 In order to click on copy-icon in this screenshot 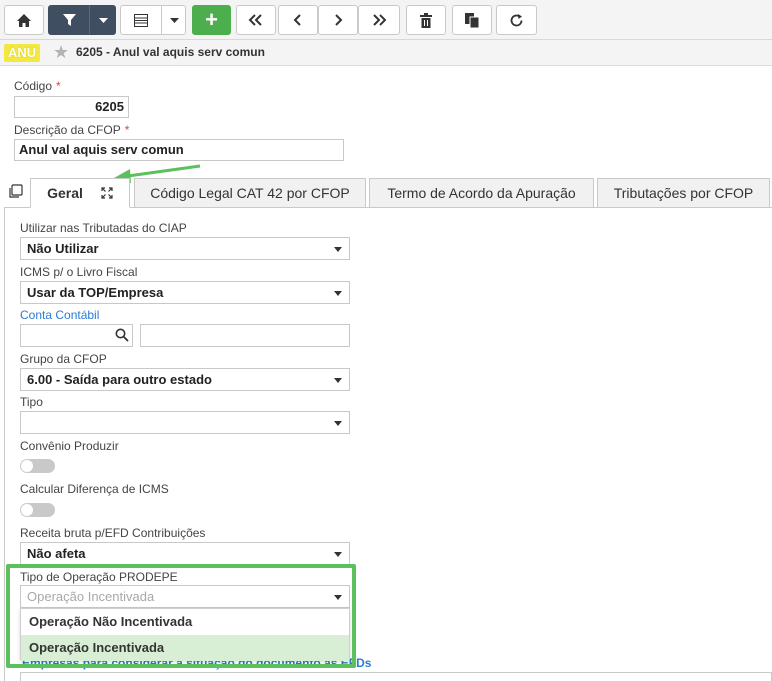, I will do `click(472, 20)`.